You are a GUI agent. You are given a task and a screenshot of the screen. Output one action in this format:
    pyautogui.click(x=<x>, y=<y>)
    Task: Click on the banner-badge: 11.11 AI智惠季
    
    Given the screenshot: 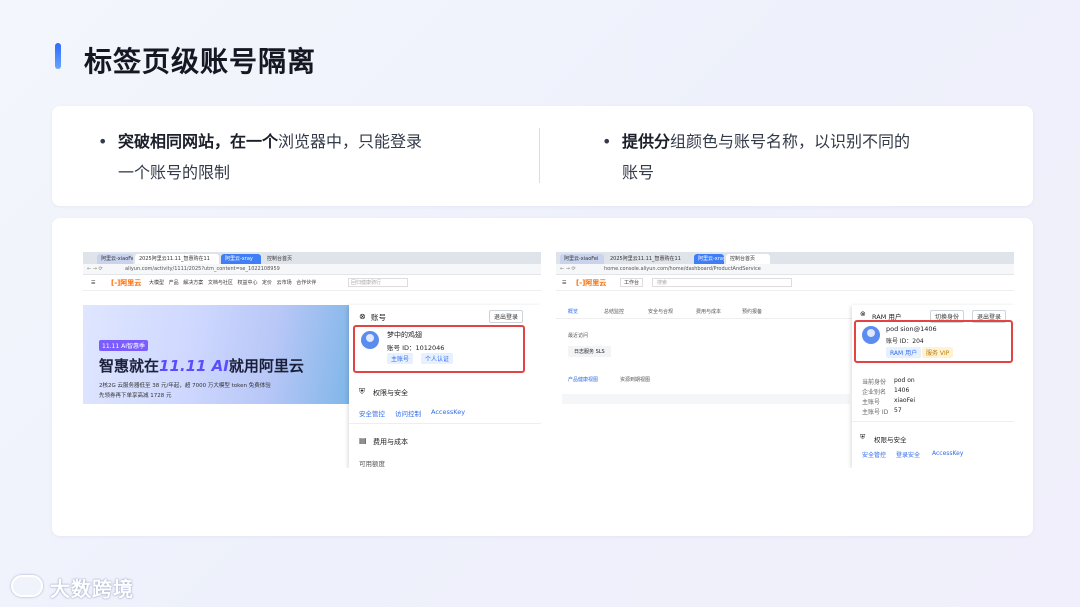 What is the action you would take?
    pyautogui.click(x=123, y=345)
    